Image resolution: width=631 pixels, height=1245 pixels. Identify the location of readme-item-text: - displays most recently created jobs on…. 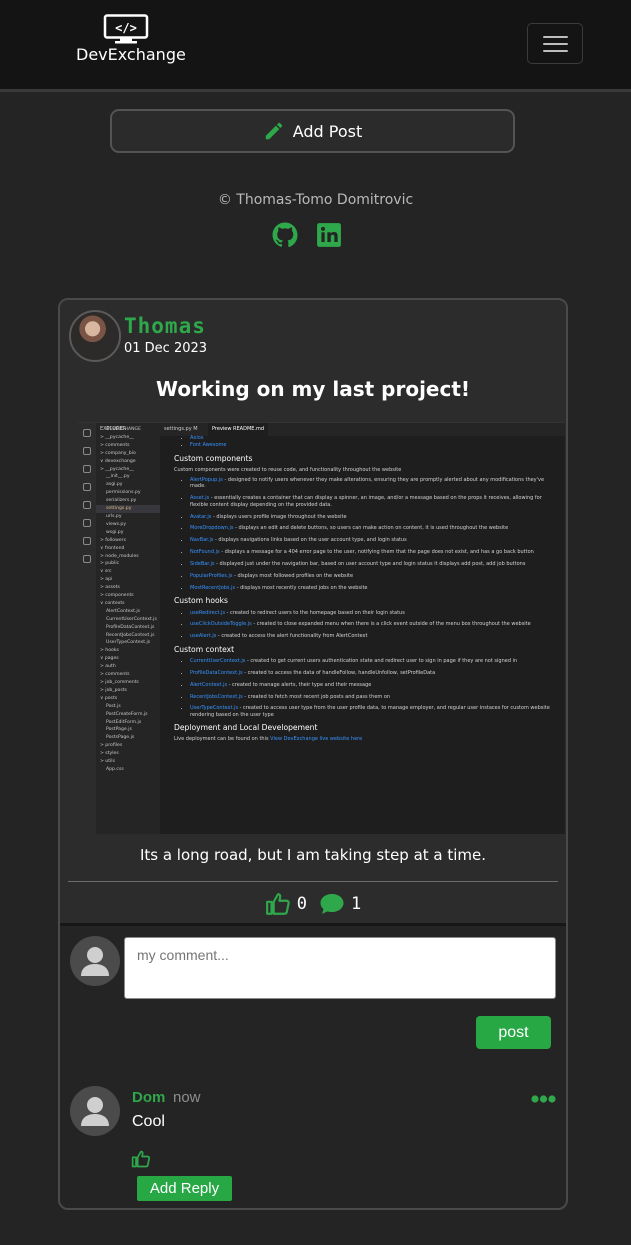
(301, 587).